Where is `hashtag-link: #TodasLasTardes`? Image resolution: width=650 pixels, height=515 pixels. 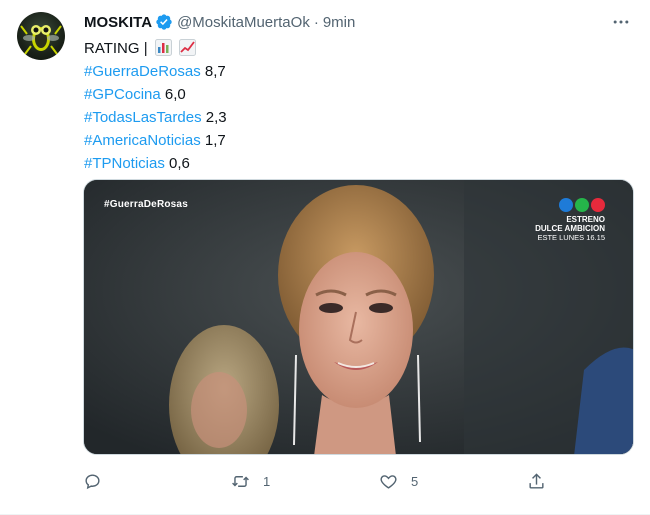
hashtag-link: #TodasLasTardes is located at coordinates (143, 117).